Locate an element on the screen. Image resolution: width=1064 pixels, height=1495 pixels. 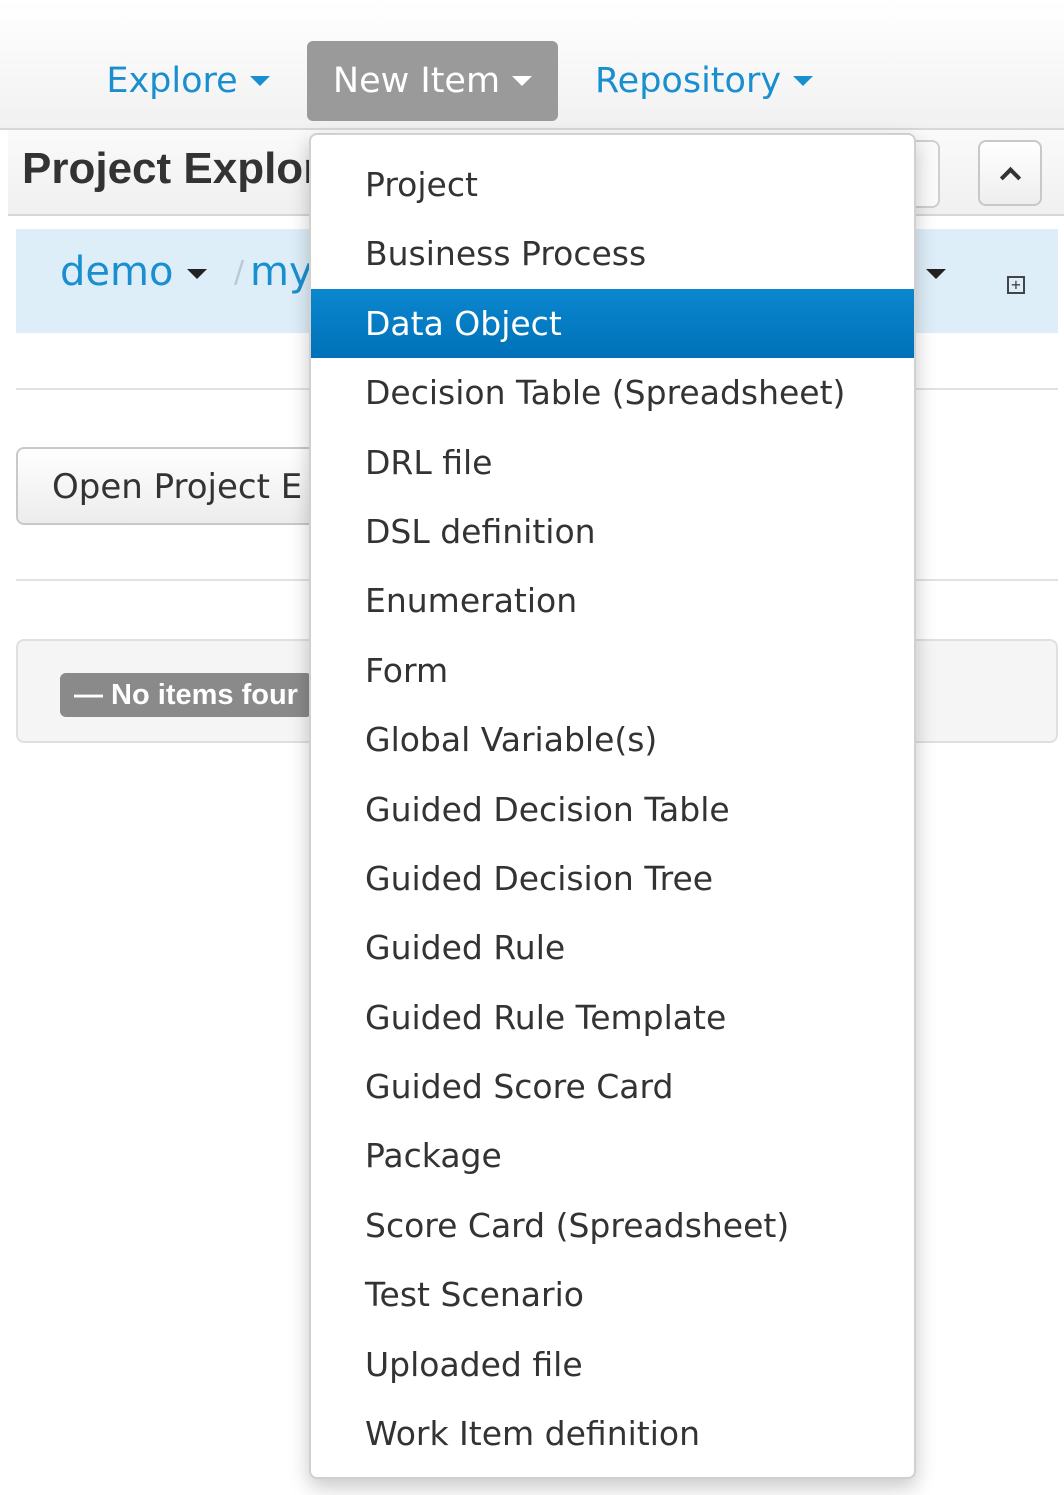
menu-item-uploaded-file: Uploaded file is located at coordinates (612, 1364).